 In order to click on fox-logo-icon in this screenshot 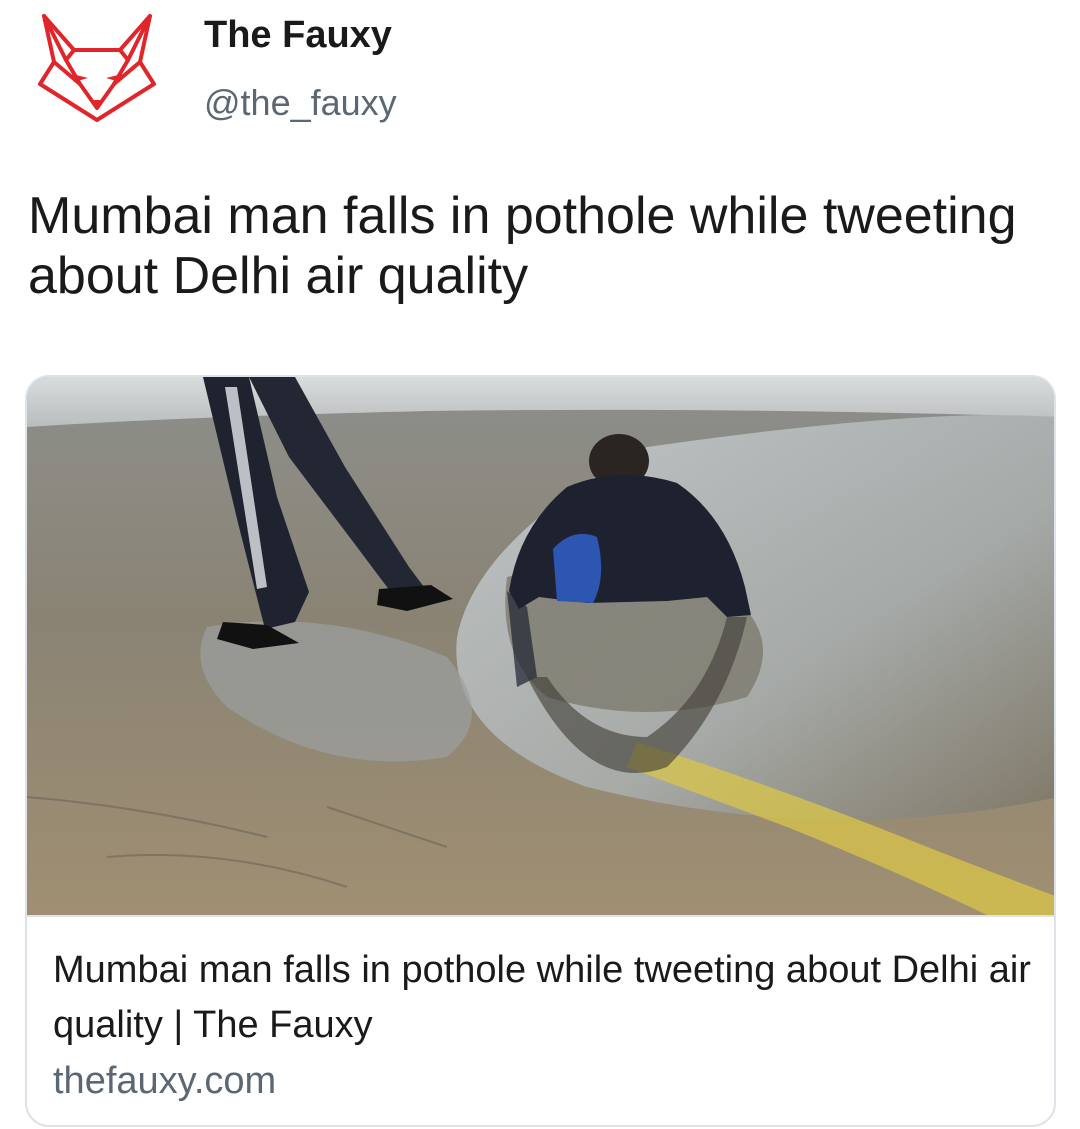, I will do `click(97, 69)`.